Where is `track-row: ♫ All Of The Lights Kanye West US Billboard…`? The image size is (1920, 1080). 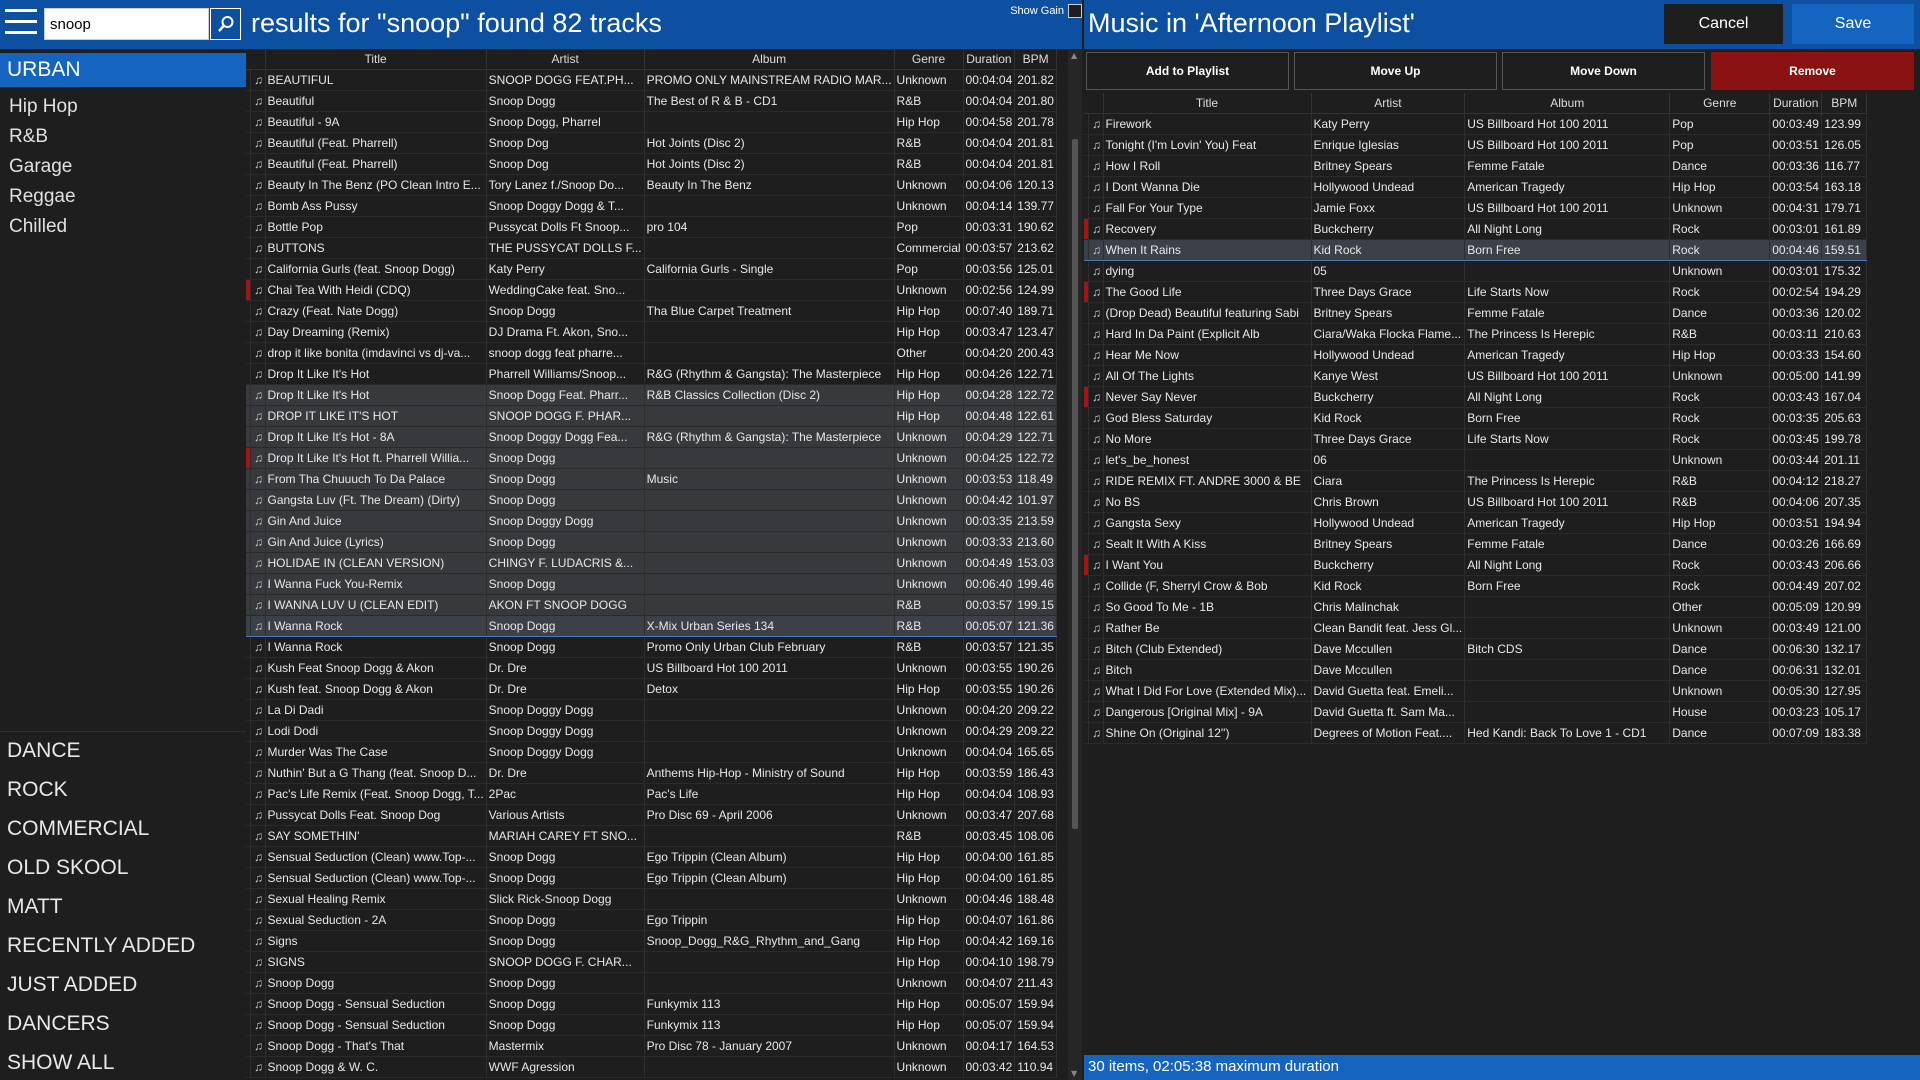 track-row: ♫ All Of The Lights Kanye West US Billboard… is located at coordinates (1476, 376).